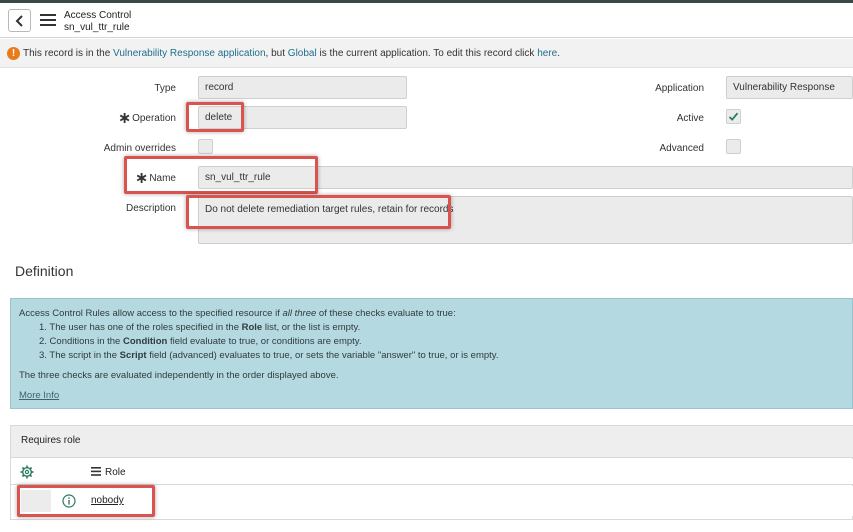  I want to click on advanced-checkbox, so click(733, 146).